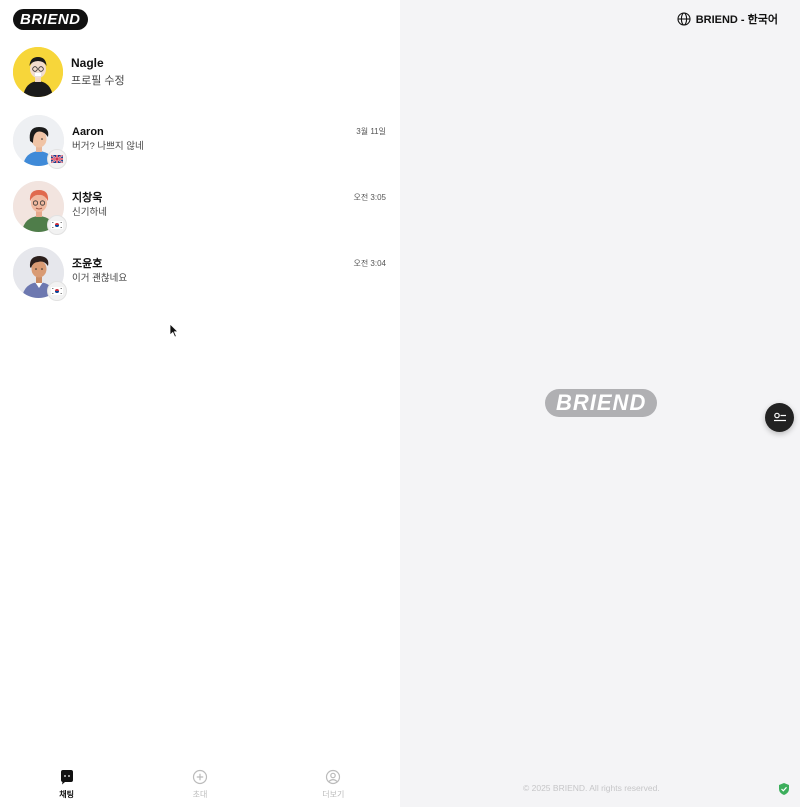 Image resolution: width=800 pixels, height=807 pixels. I want to click on chat-time: 오전 3:05, so click(369, 197).